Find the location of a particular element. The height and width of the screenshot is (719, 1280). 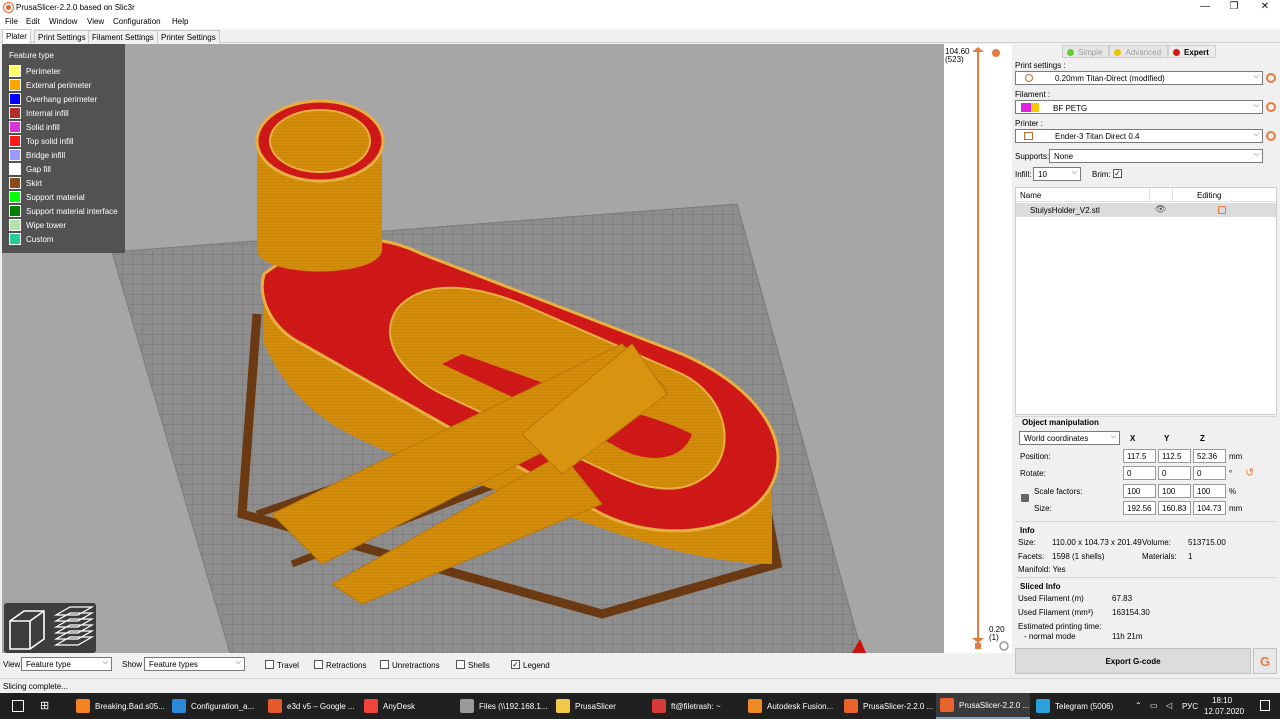

menu-configuration: Configuration is located at coordinates (137, 21).